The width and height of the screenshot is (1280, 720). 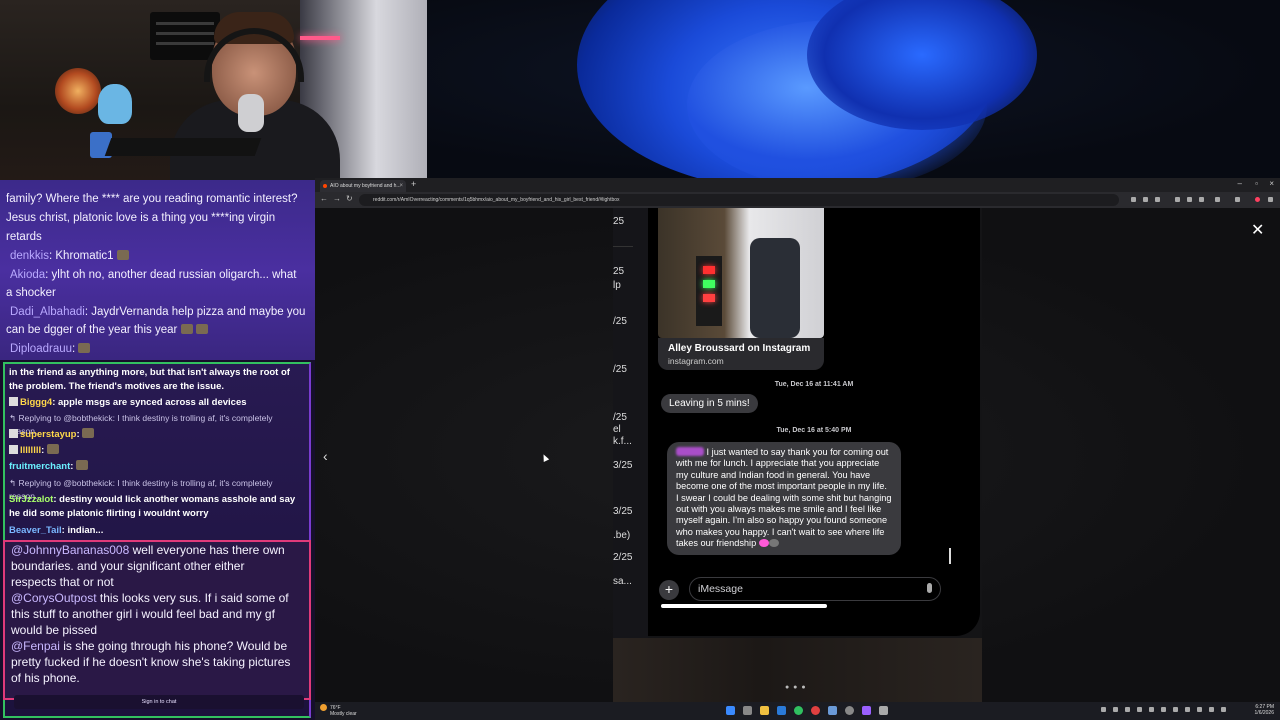 What do you see at coordinates (815, 710) in the screenshot?
I see `chrome-icon` at bounding box center [815, 710].